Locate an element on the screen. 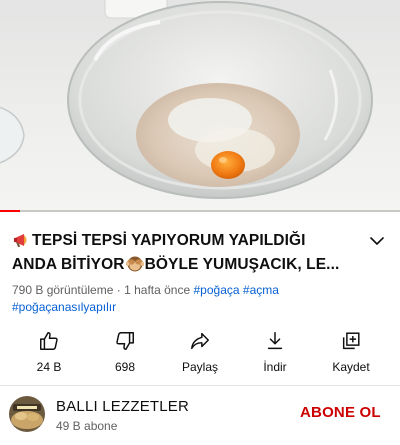 This screenshot has height=445, width=400. download-icon is located at coordinates (275, 341).